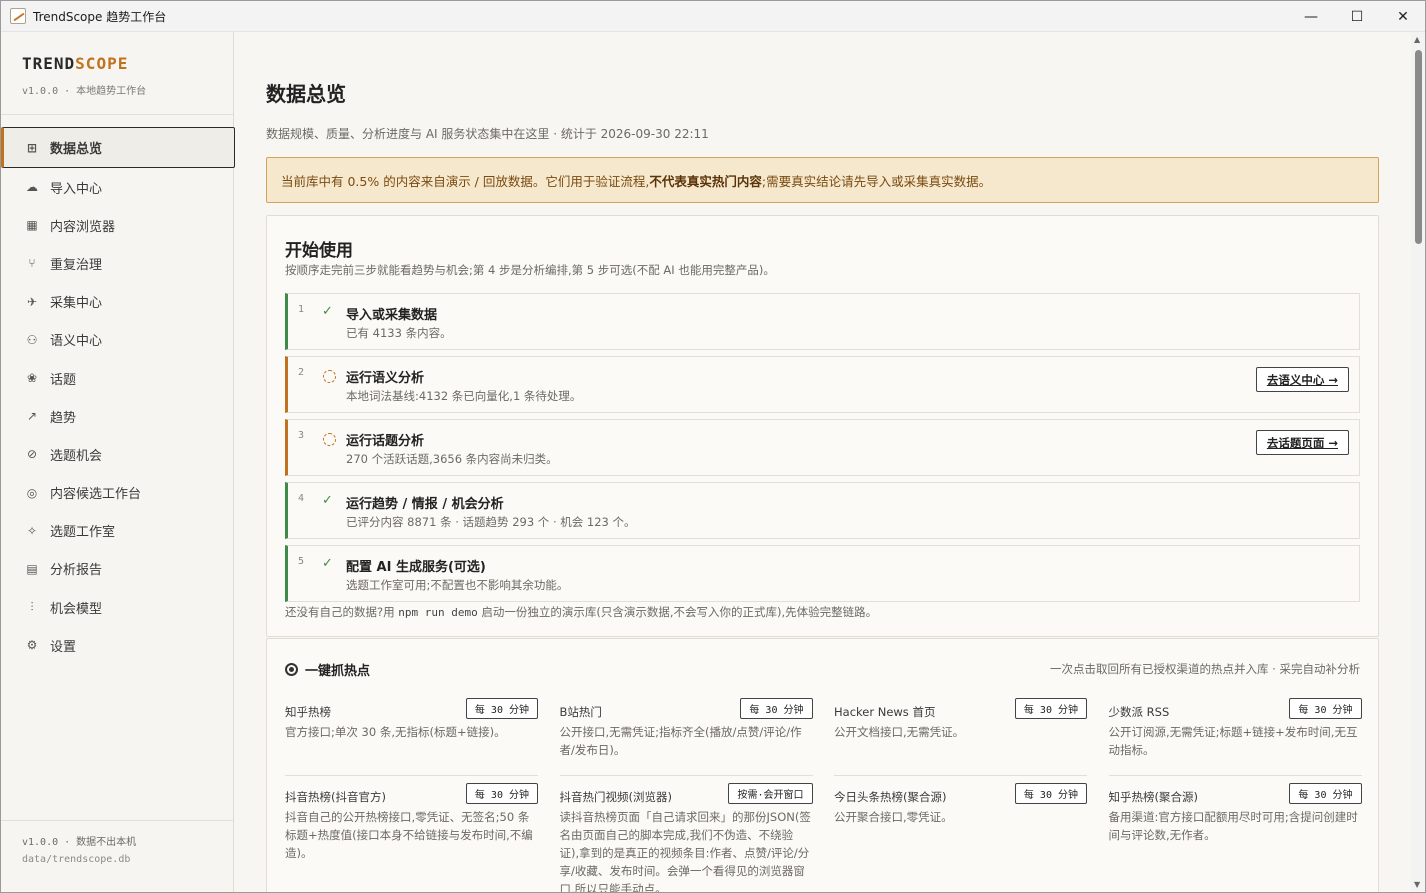  Describe the element at coordinates (770, 793) in the screenshot. I see `schedule-badge: 按需·会开窗口` at that location.